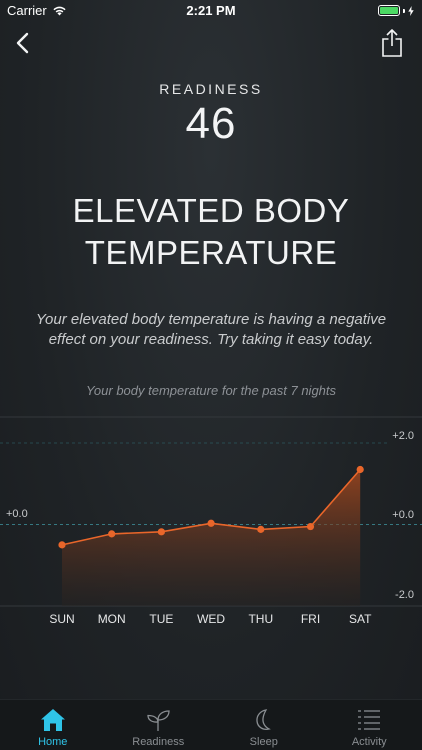  What do you see at coordinates (403, 436) in the screenshot?
I see `y-tick-plus2: +2.0` at bounding box center [403, 436].